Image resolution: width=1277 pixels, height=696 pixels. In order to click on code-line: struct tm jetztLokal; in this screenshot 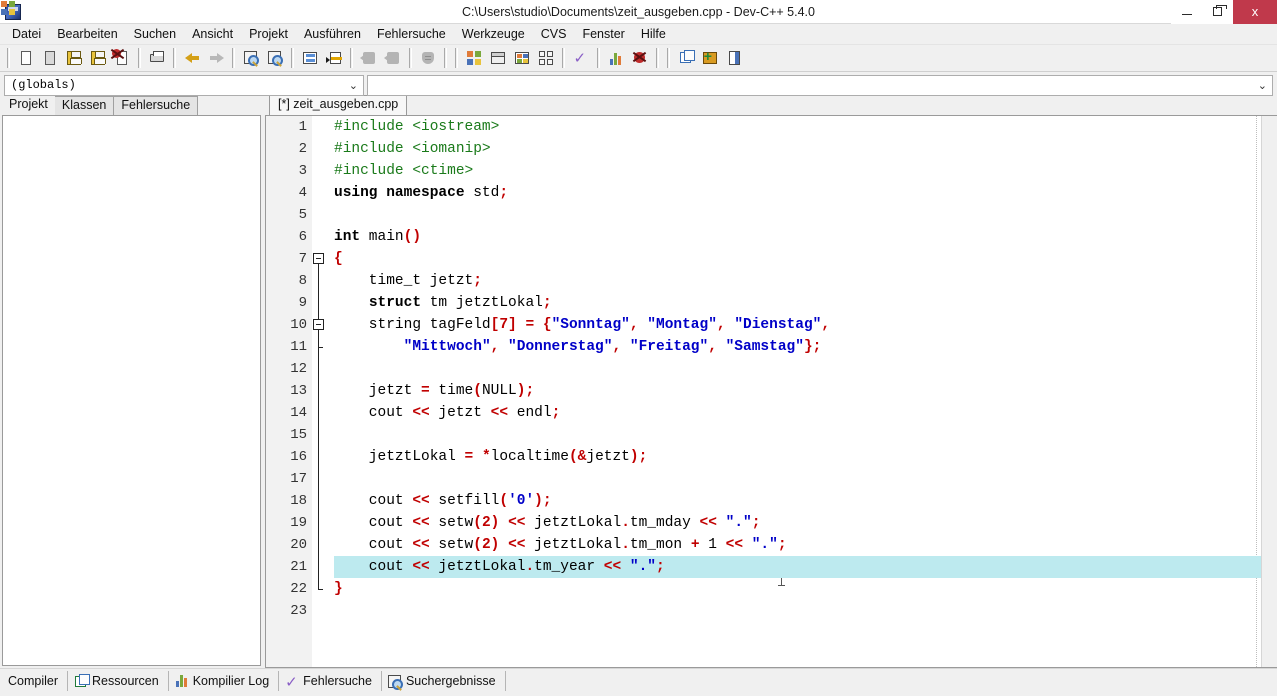, I will do `click(797, 303)`.